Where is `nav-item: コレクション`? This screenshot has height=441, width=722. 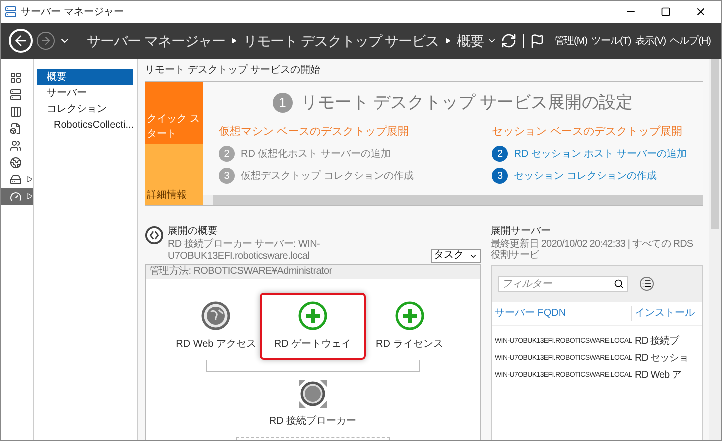 nav-item: コレクション is located at coordinates (85, 109).